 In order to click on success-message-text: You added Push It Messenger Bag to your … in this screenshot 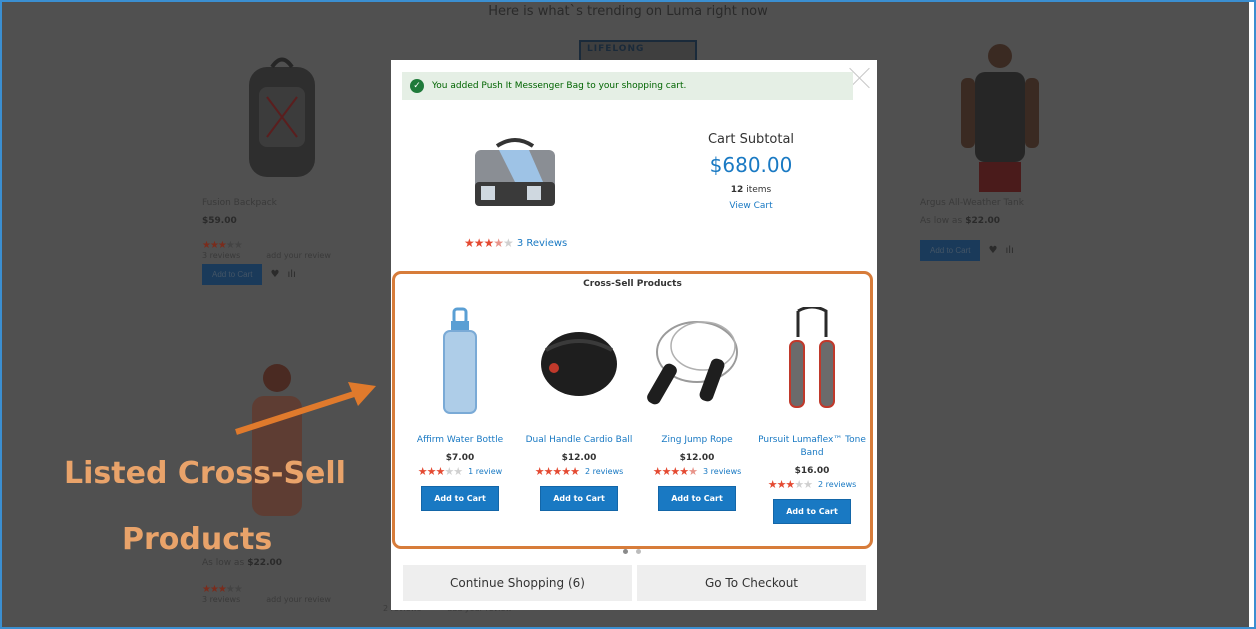, I will do `click(559, 86)`.